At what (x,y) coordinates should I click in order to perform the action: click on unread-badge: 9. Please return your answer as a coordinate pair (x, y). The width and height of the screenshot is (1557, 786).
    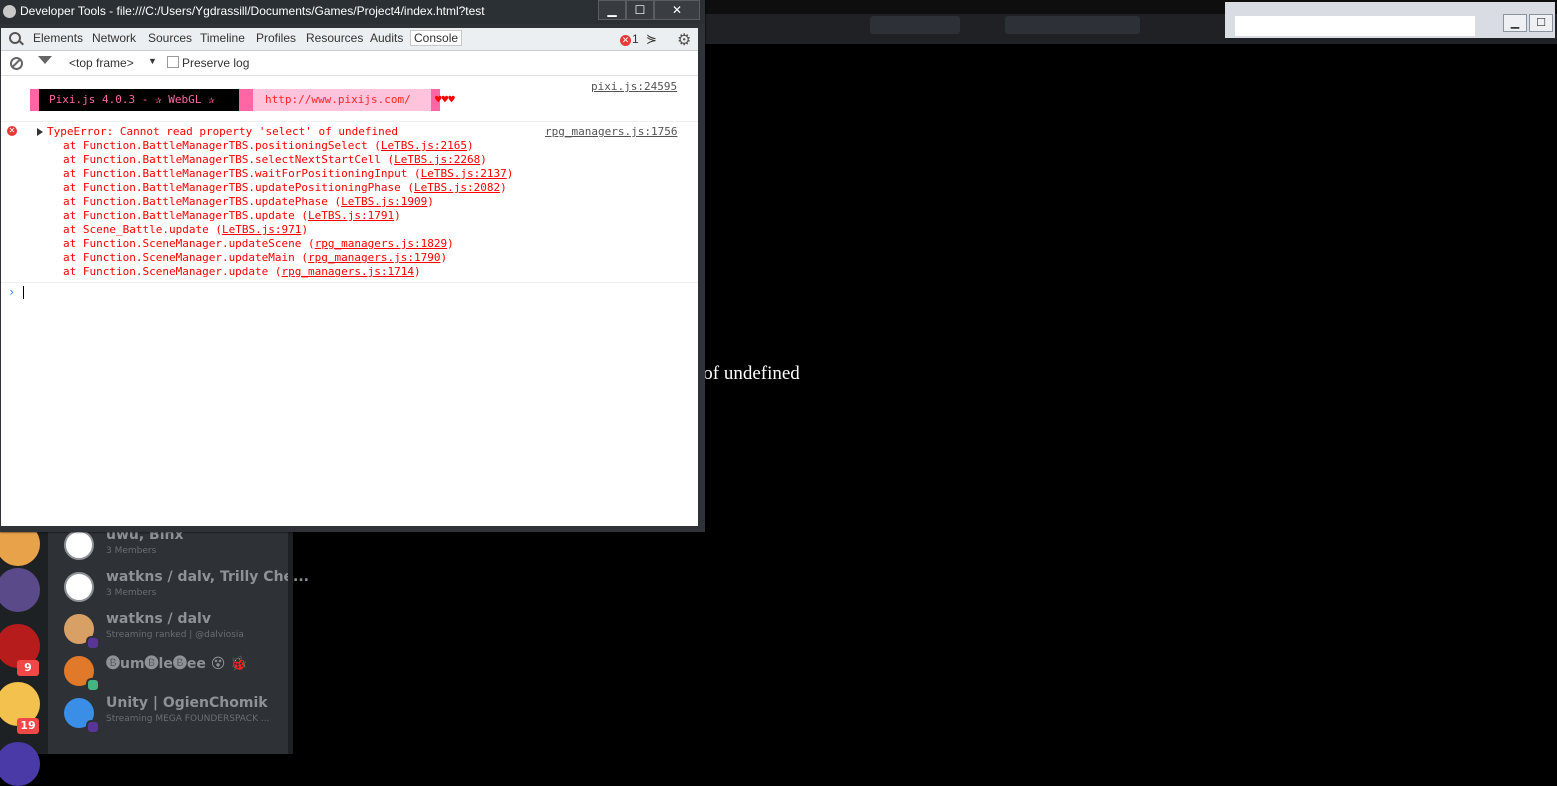
    Looking at the image, I should click on (28, 668).